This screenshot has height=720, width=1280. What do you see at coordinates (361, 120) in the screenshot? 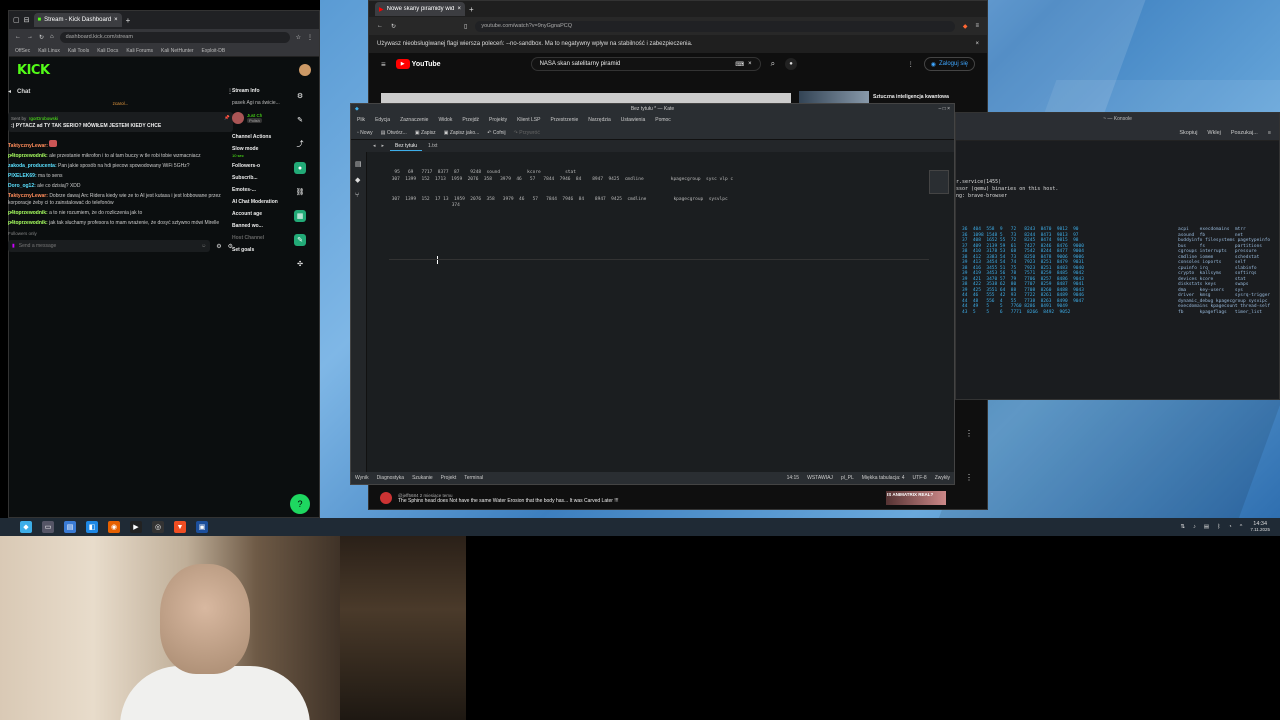
I see `menu-plik: Plik` at bounding box center [361, 120].